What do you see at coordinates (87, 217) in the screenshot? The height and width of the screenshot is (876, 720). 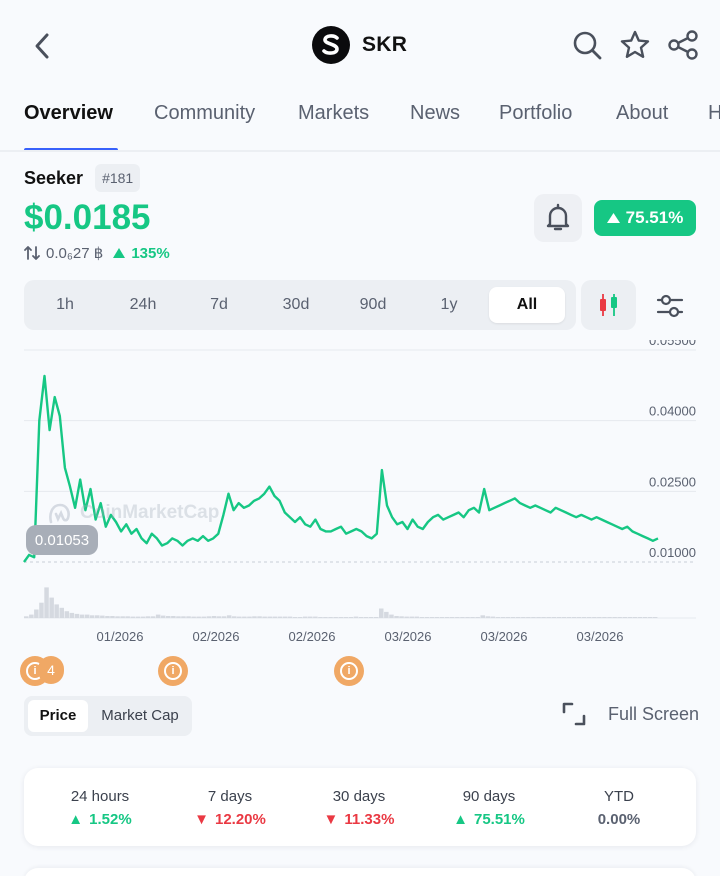 I see `current-price: $0.0185` at bounding box center [87, 217].